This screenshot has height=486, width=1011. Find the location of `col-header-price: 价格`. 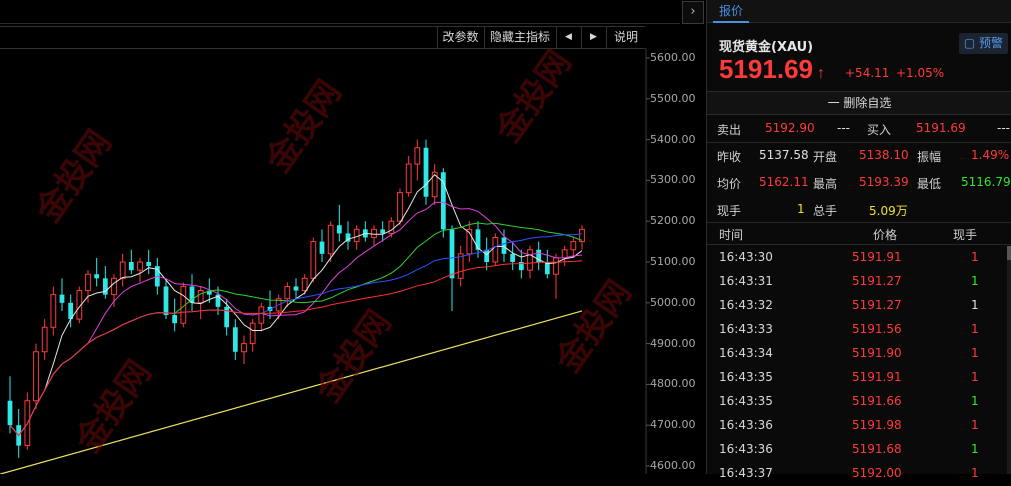

col-header-price: 价格 is located at coordinates (885, 235).